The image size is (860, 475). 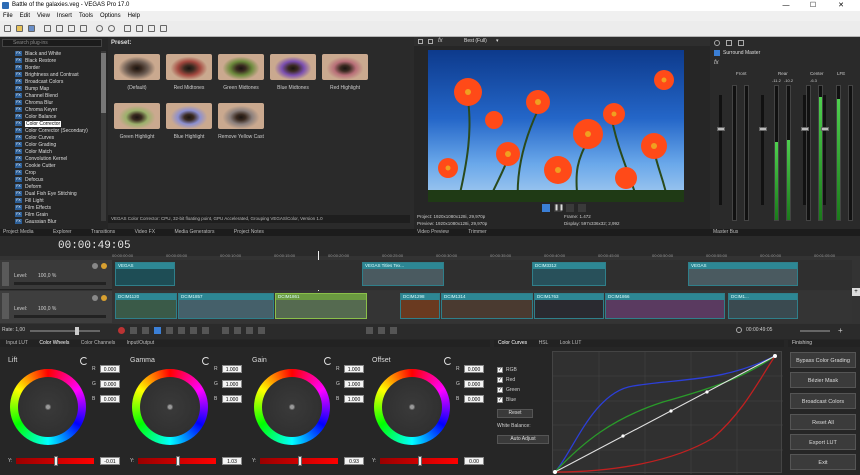 What do you see at coordinates (33, 124) in the screenshot?
I see `fx-list-item: FX Color Corrector` at bounding box center [33, 124].